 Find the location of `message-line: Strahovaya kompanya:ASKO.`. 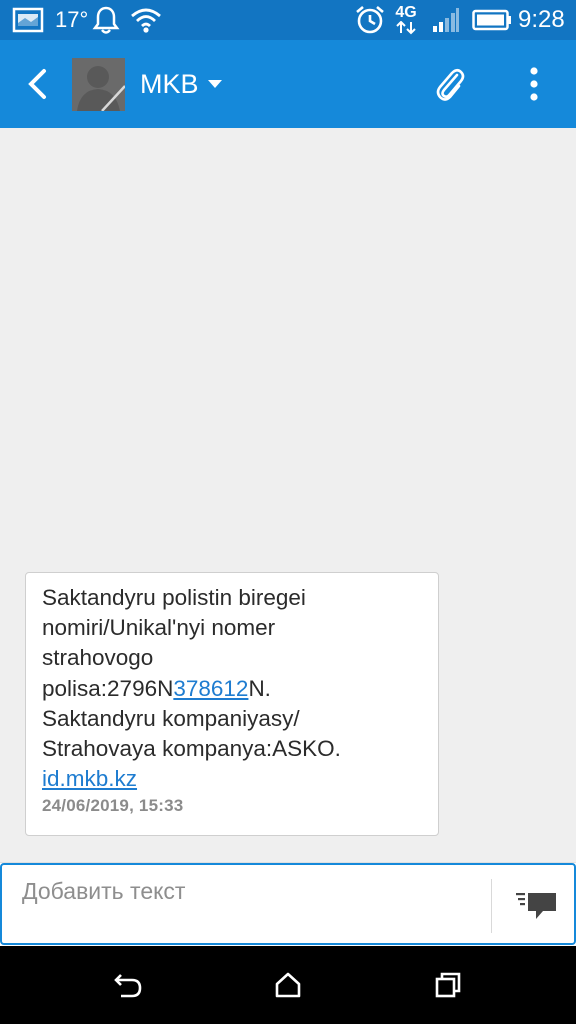

message-line: Strahovaya kompanya:ASKO. is located at coordinates (191, 749).